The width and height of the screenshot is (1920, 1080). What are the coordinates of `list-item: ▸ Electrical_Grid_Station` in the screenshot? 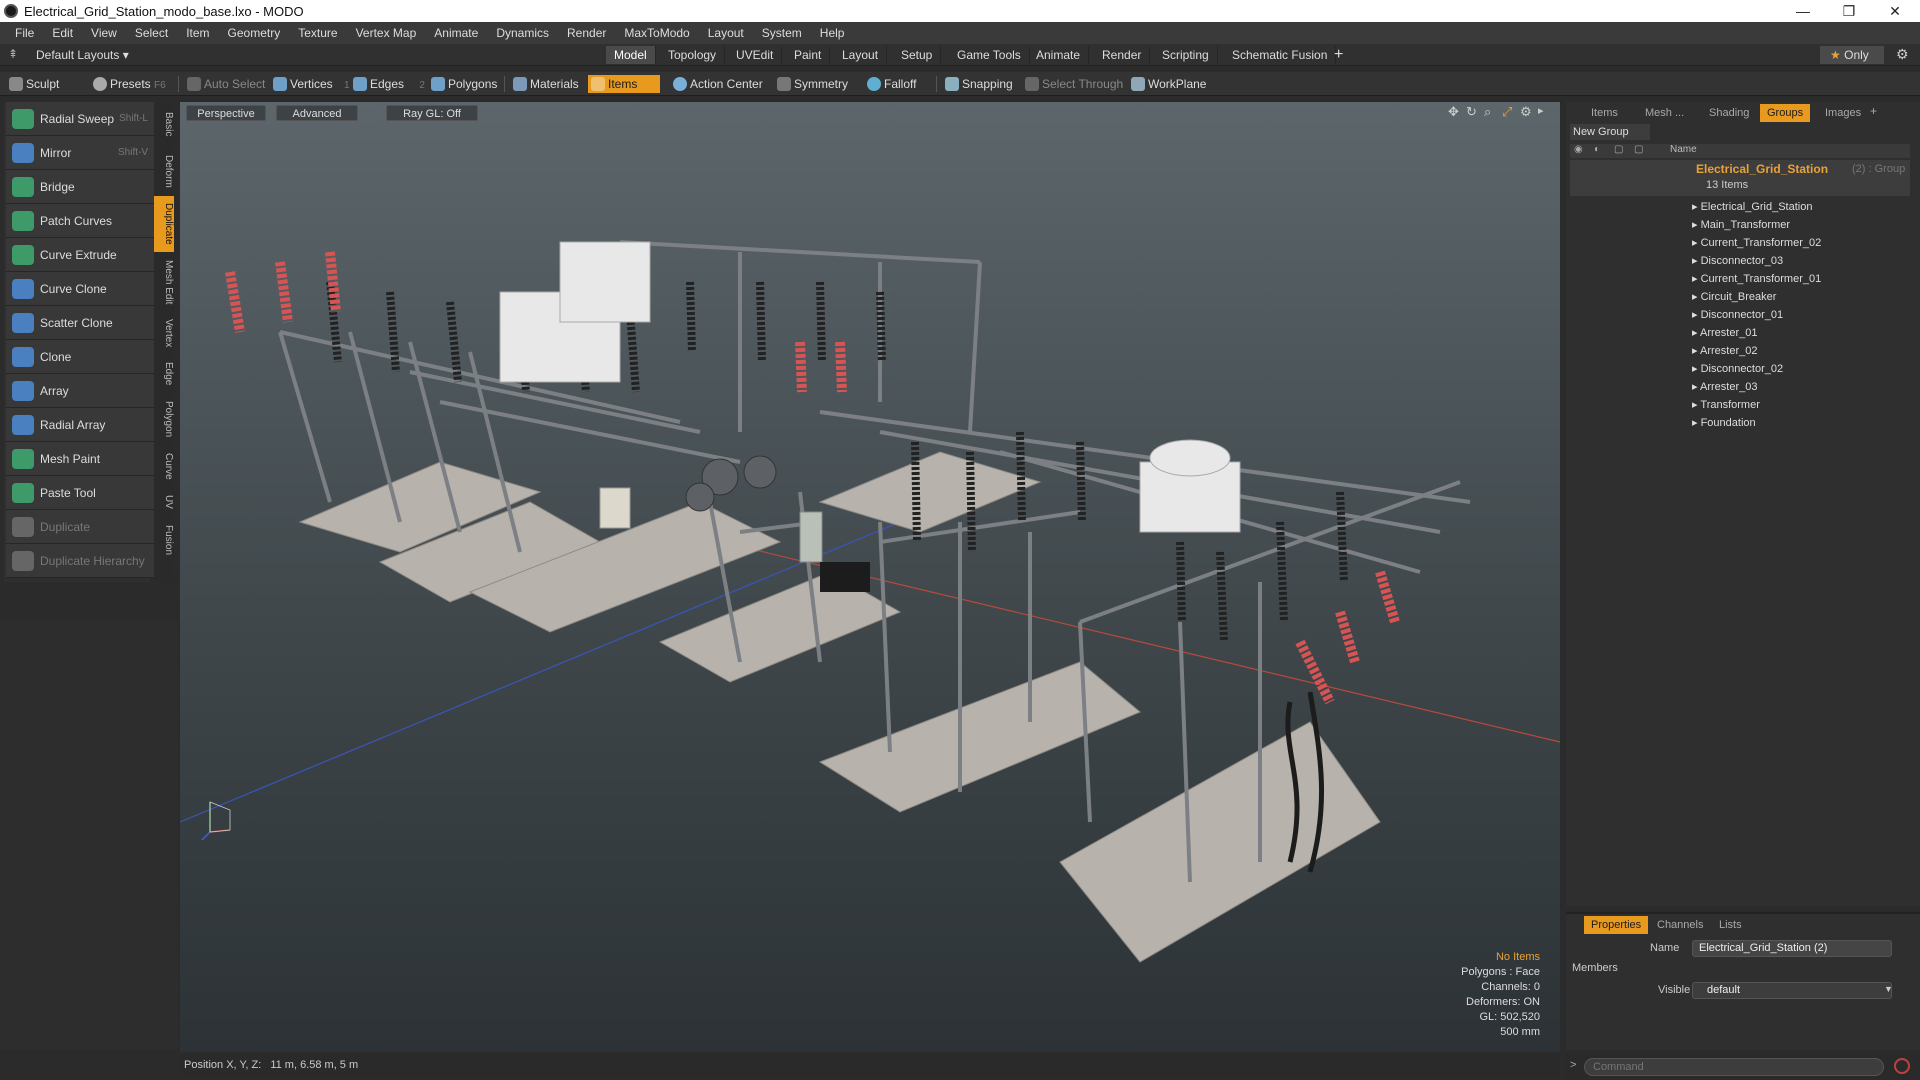 It's located at (1806, 207).